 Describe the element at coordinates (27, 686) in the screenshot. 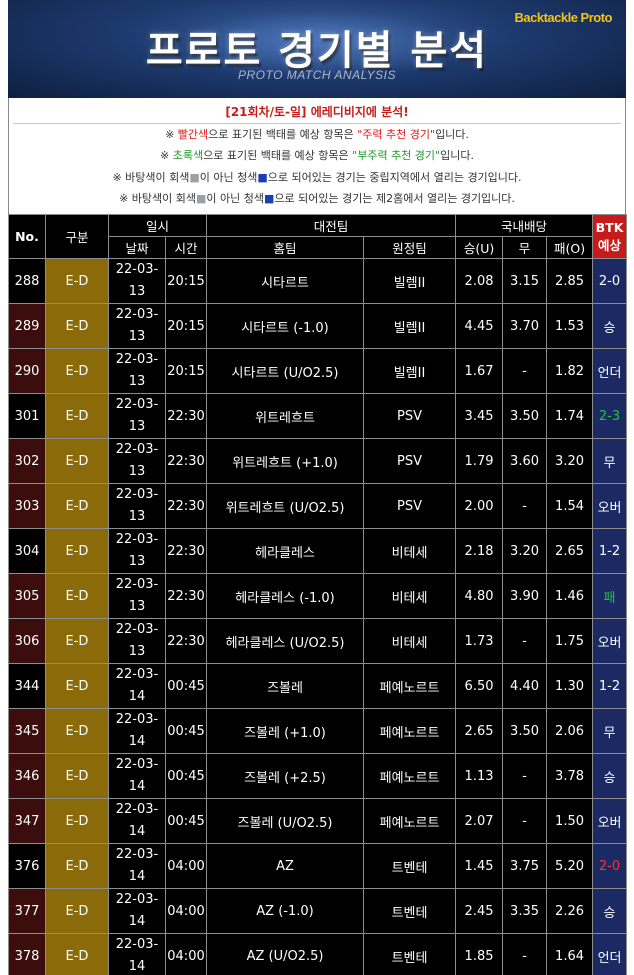

I see `cell-no: 344` at that location.